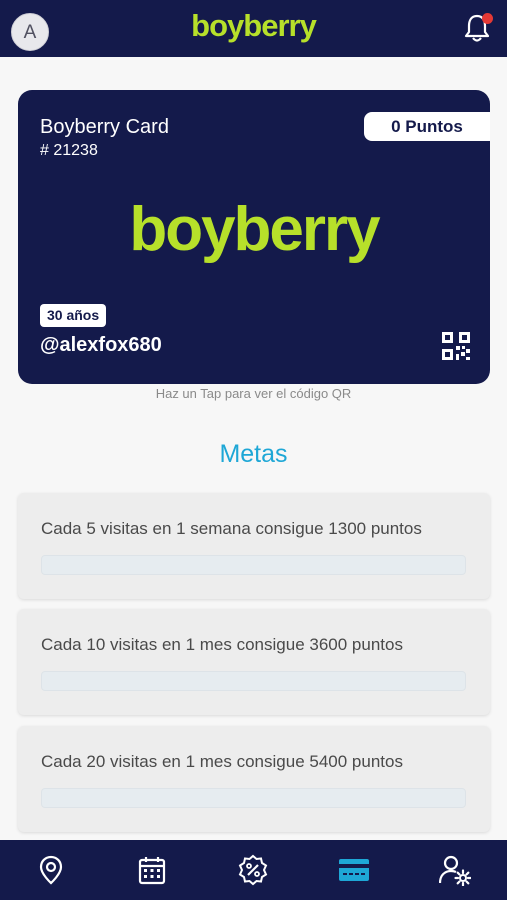 This screenshot has height=900, width=507. I want to click on goals-title: Metas, so click(253, 454).